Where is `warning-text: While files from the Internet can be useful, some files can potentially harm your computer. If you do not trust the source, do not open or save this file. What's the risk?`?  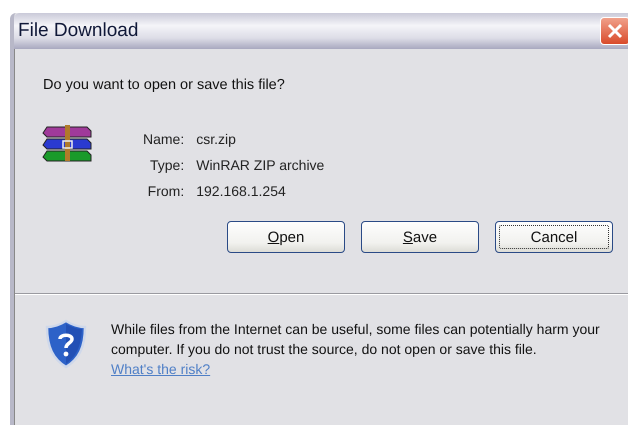
warning-text: While files from the Internet can be useful, some files can potentially harm your computer. If you do not trust the source, do not open or save this file. What's the risk? is located at coordinates (356, 349).